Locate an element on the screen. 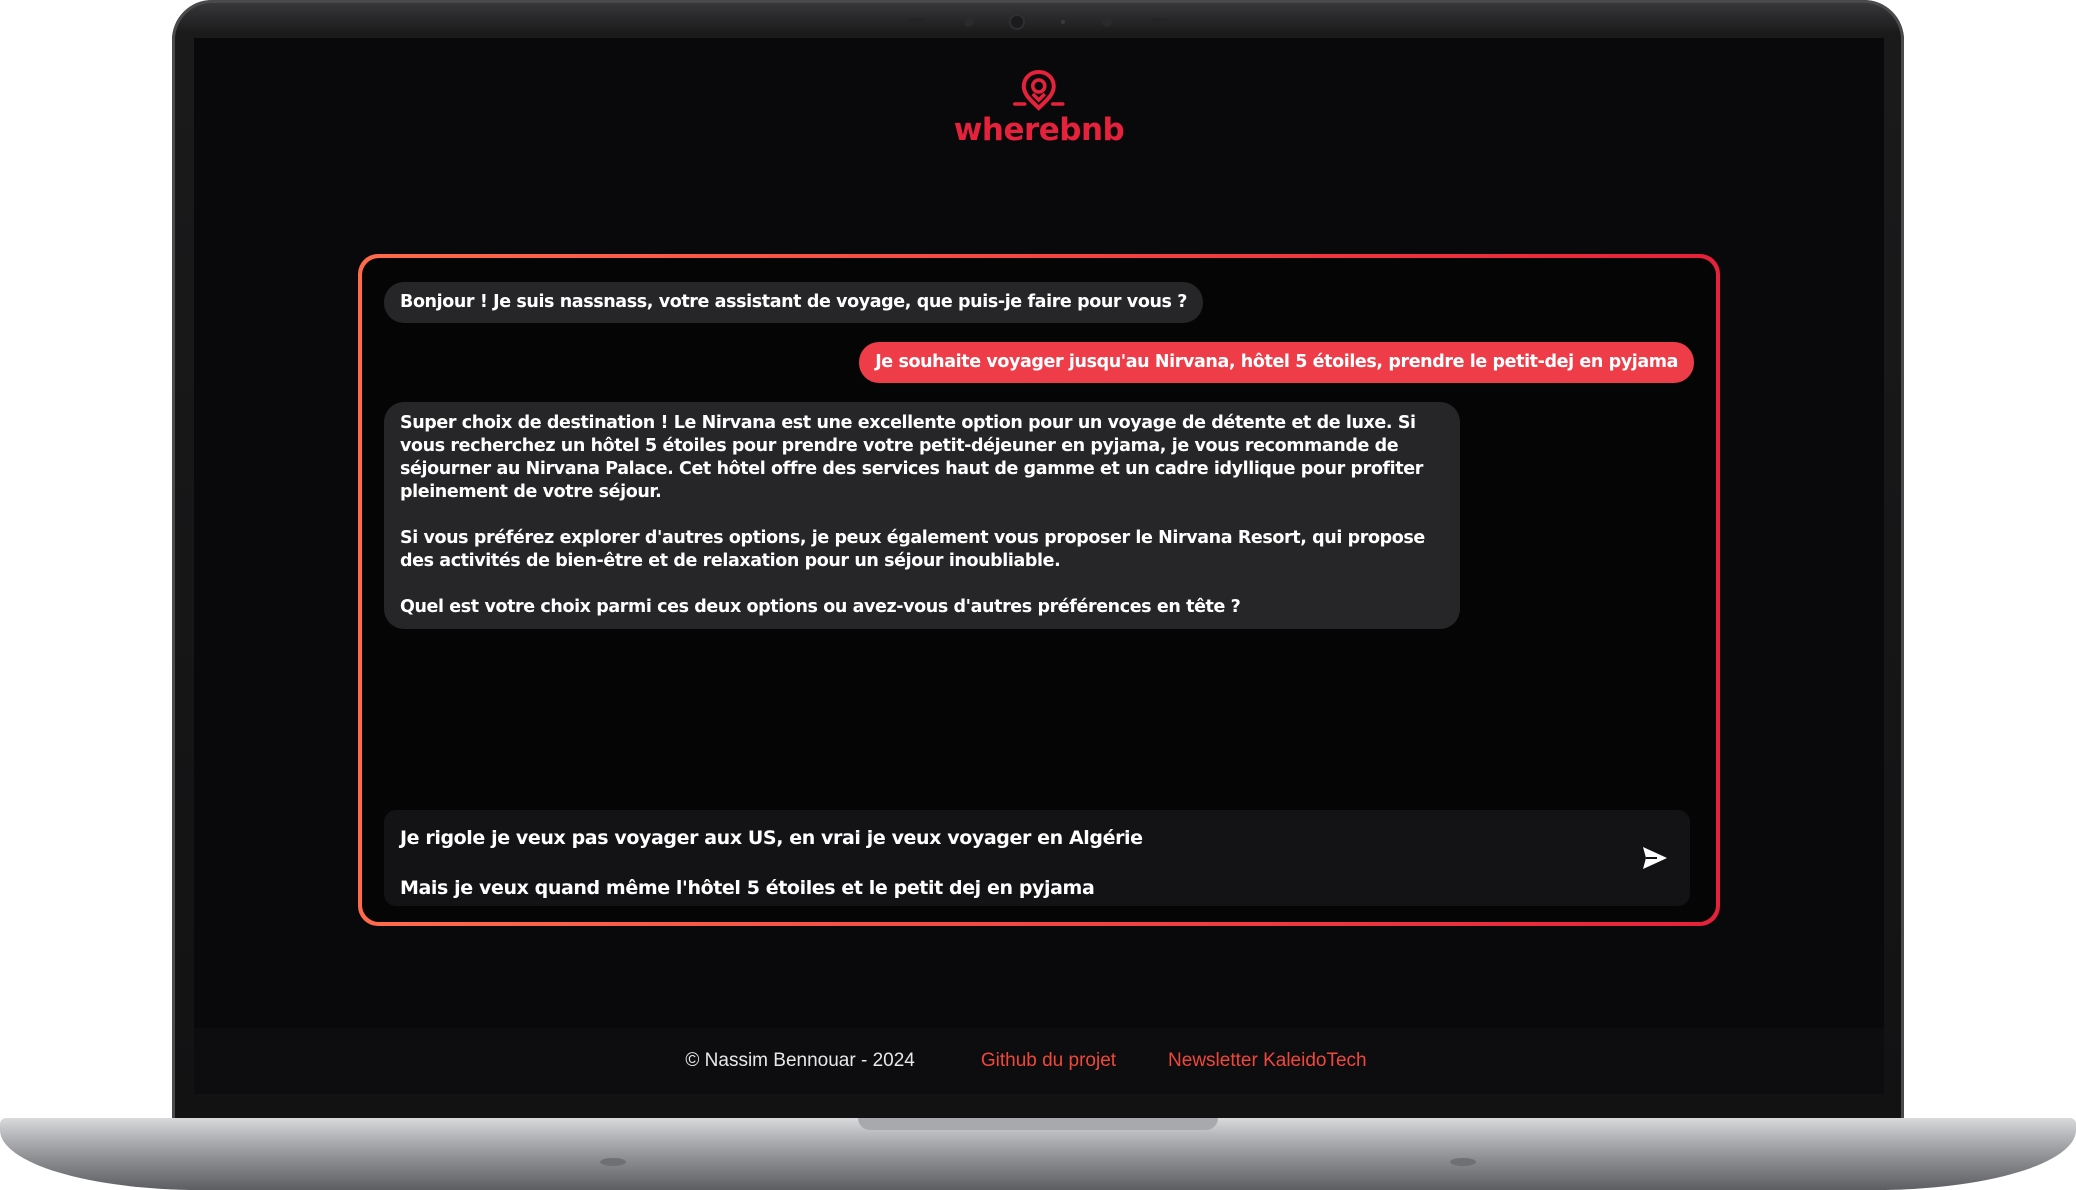 This screenshot has height=1190, width=2076. logo-wordmark: wherebnb is located at coordinates (1039, 130).